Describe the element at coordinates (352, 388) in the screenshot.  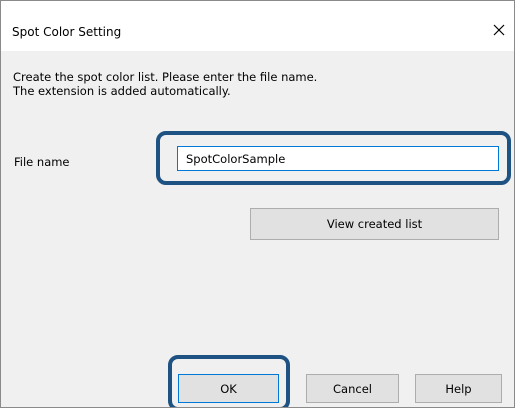
I see `cancel-button: Cancel` at that location.